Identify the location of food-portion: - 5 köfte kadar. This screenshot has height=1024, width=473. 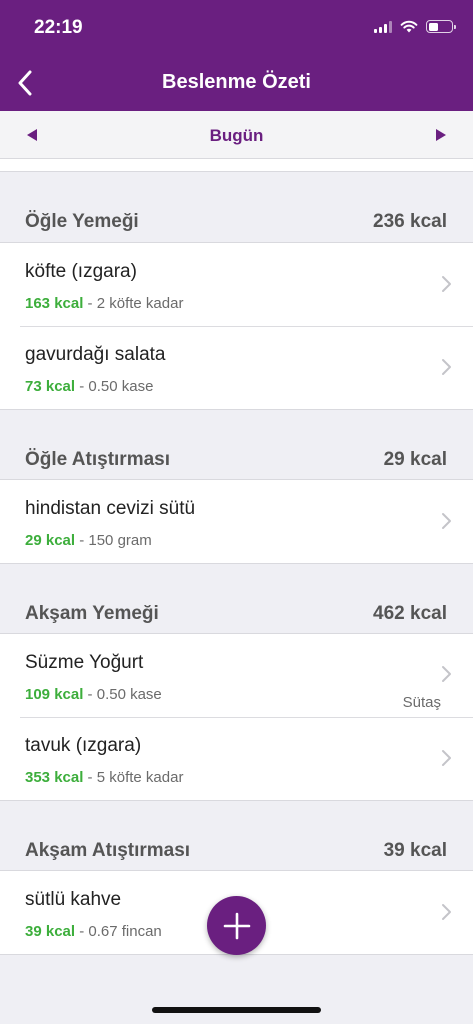
(133, 777).